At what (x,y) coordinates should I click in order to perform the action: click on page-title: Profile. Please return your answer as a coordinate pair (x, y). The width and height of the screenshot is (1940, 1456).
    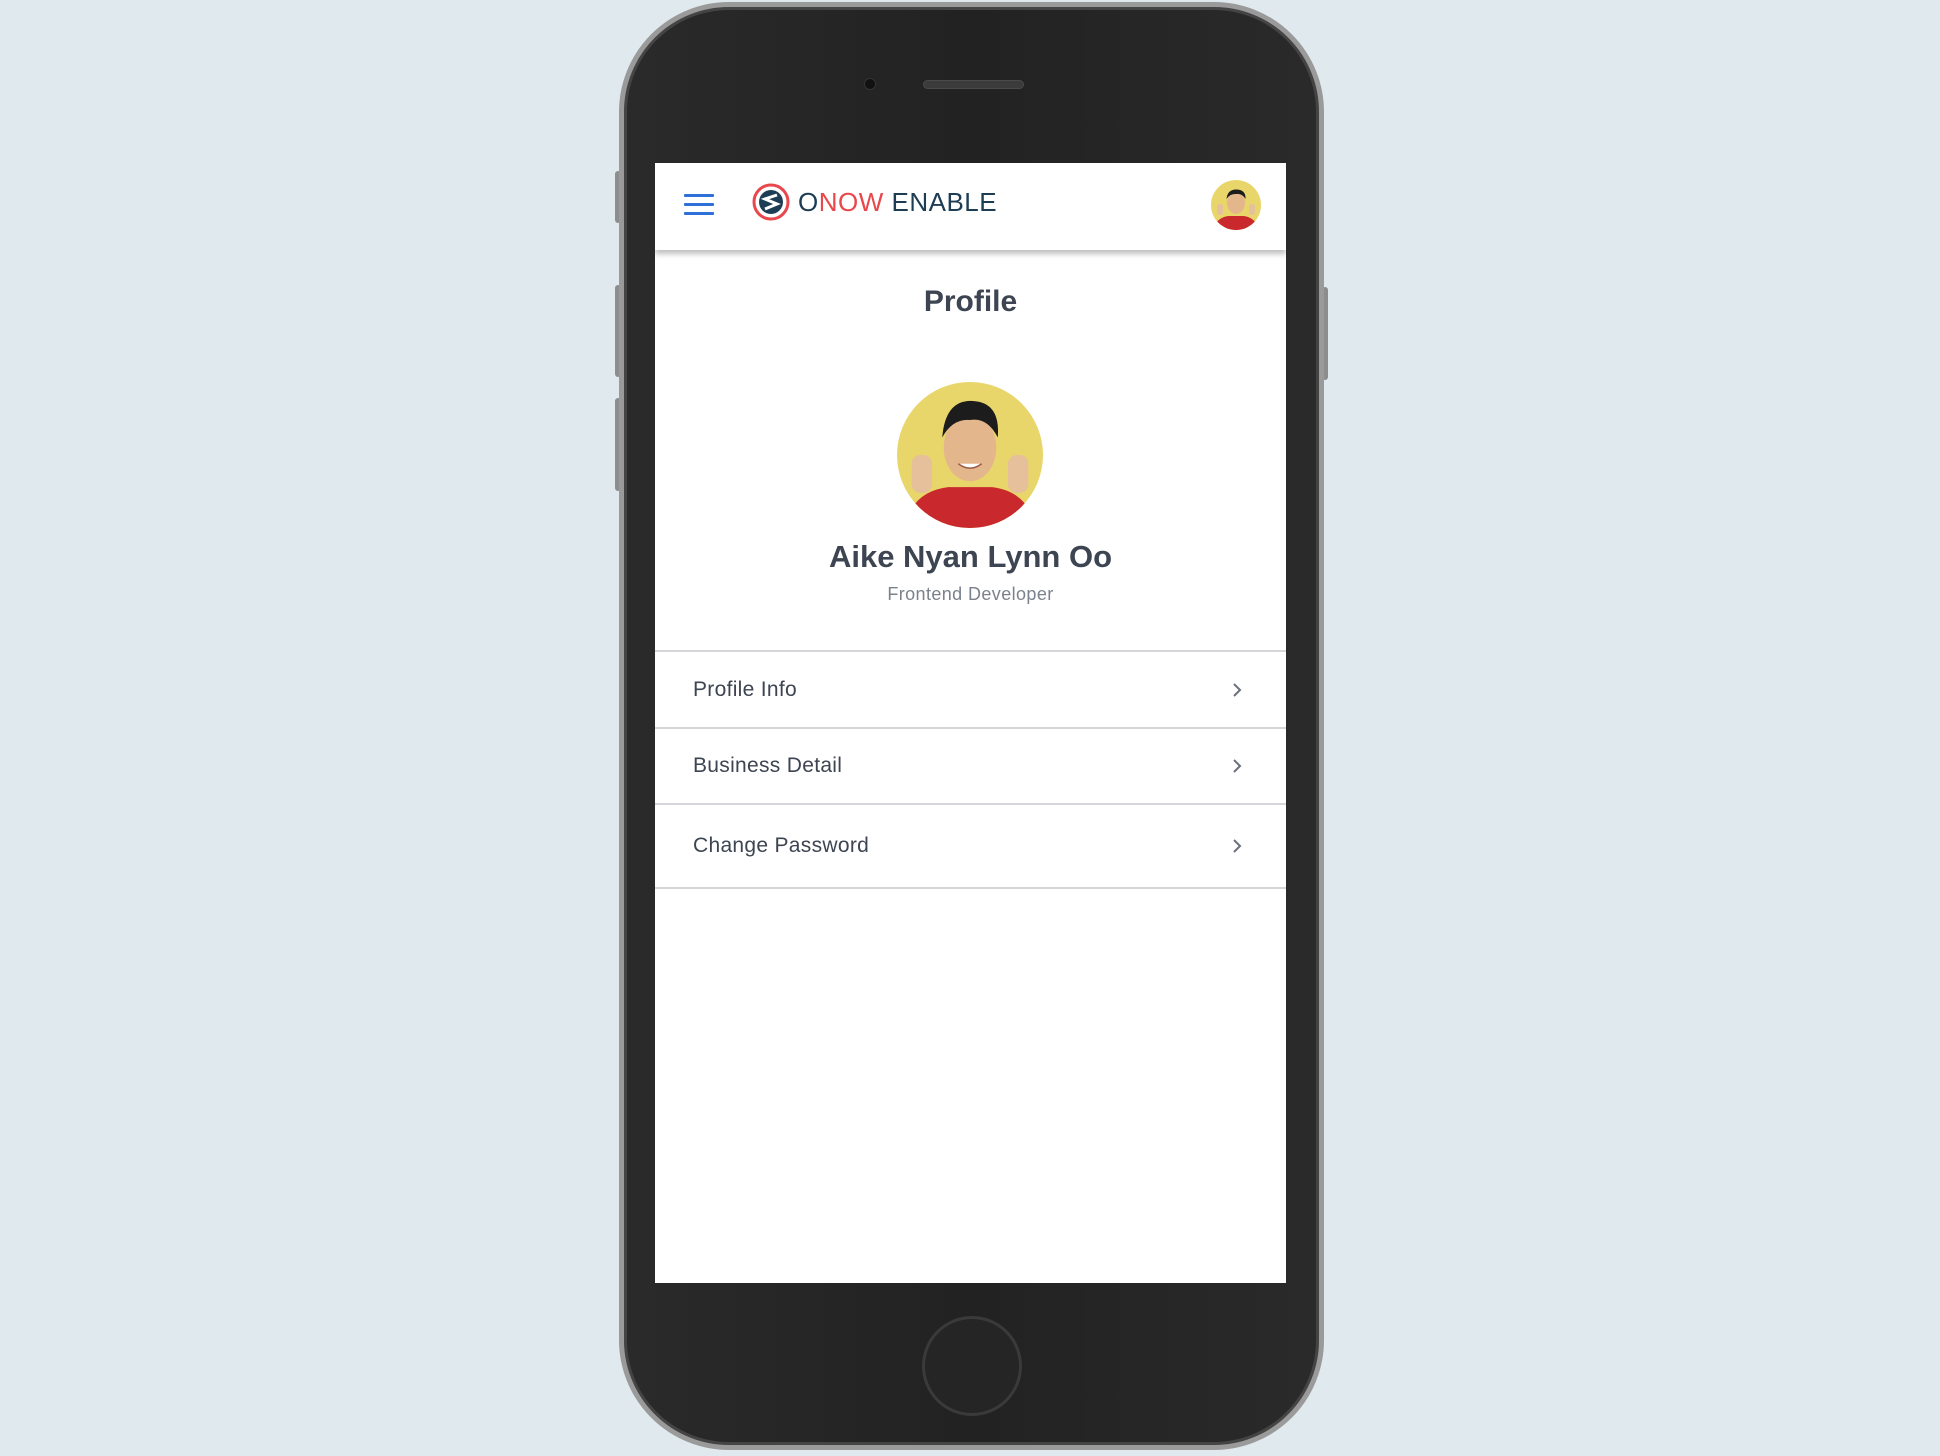
    Looking at the image, I should click on (970, 301).